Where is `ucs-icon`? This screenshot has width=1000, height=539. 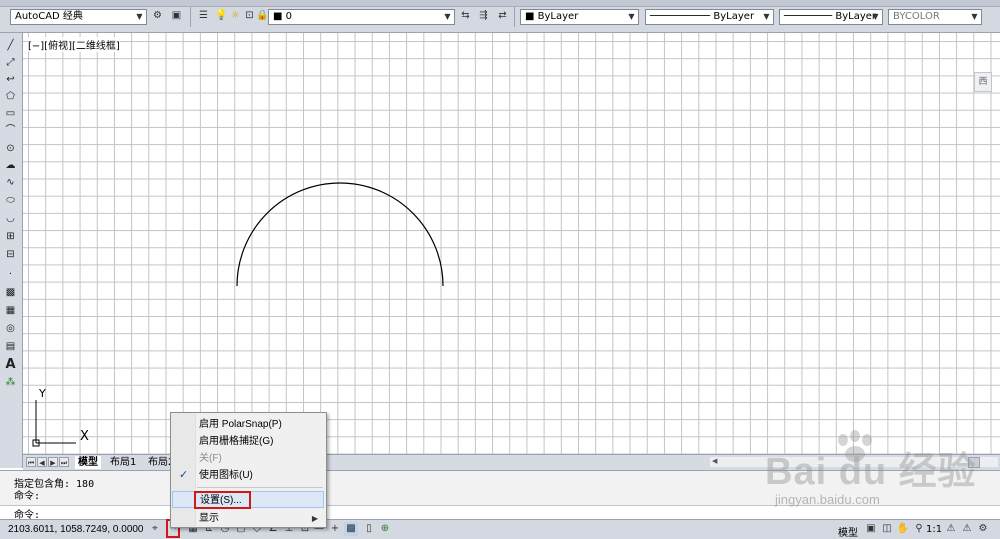
ucs-icon is located at coordinates (54, 423).